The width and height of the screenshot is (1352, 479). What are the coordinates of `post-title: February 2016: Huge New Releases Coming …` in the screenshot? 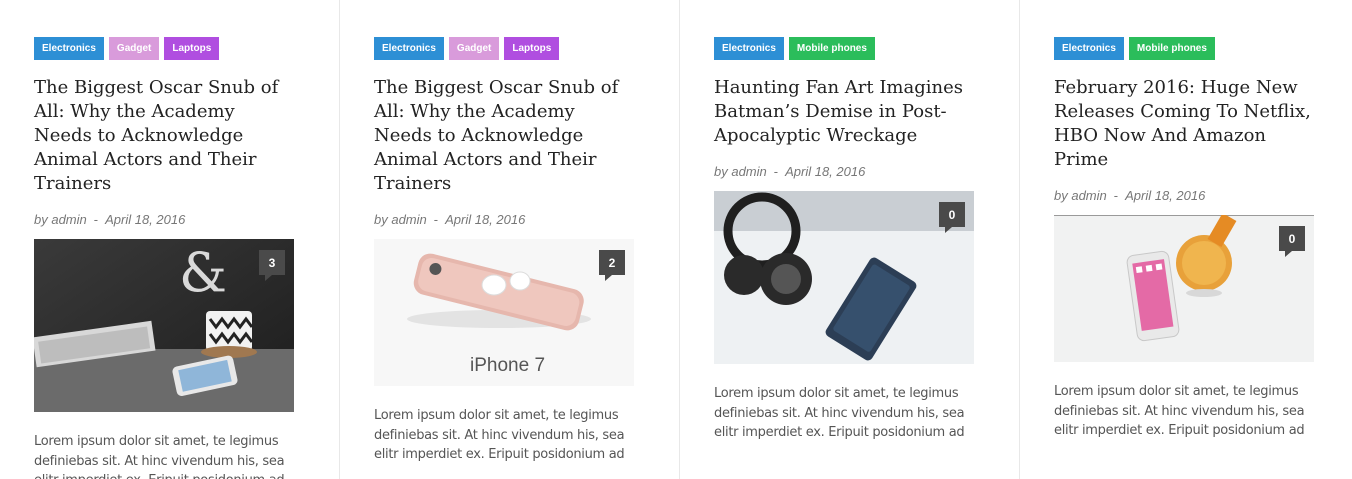 It's located at (1185, 124).